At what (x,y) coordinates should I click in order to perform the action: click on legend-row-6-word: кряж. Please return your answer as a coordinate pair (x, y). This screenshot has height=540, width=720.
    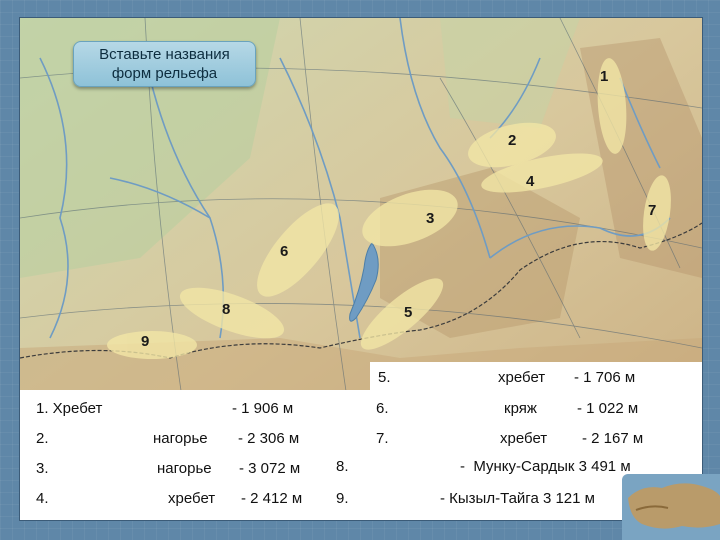
    Looking at the image, I should click on (520, 408).